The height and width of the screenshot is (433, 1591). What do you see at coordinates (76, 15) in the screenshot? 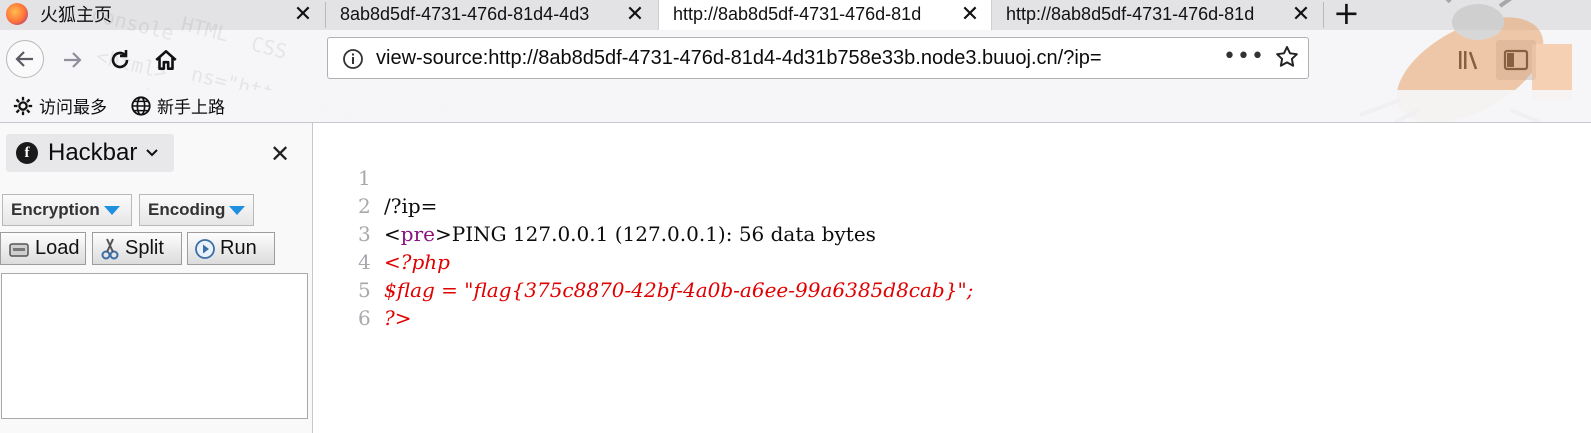
I see `tab-label: 火狐主页` at bounding box center [76, 15].